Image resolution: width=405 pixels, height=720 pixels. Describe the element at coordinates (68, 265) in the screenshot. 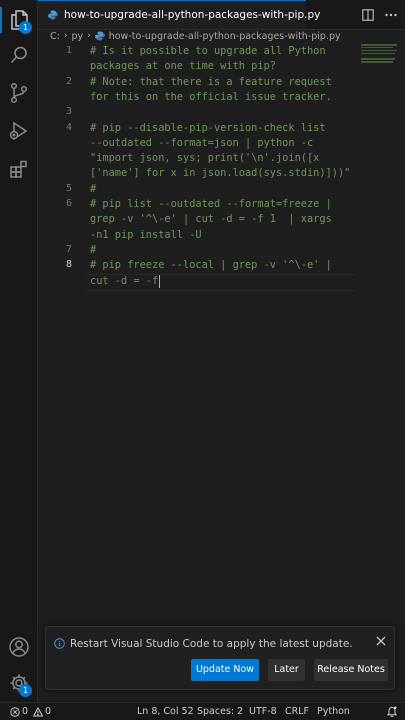

I see `line-number: 8` at that location.